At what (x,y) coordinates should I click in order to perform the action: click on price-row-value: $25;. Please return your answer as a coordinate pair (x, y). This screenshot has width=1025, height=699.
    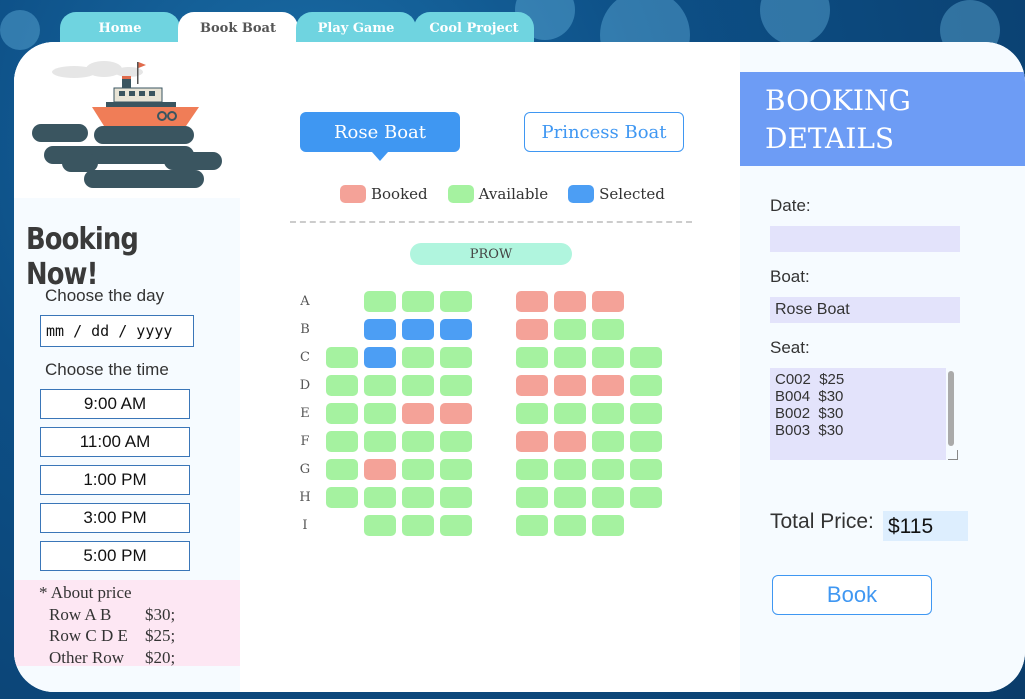
    Looking at the image, I should click on (160, 635).